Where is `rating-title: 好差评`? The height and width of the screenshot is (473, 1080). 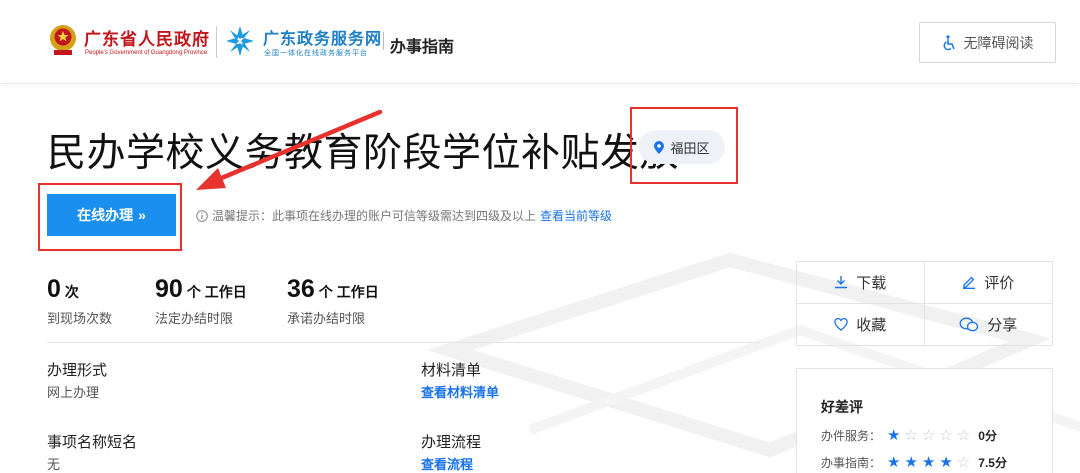 rating-title: 好差评 is located at coordinates (842, 407).